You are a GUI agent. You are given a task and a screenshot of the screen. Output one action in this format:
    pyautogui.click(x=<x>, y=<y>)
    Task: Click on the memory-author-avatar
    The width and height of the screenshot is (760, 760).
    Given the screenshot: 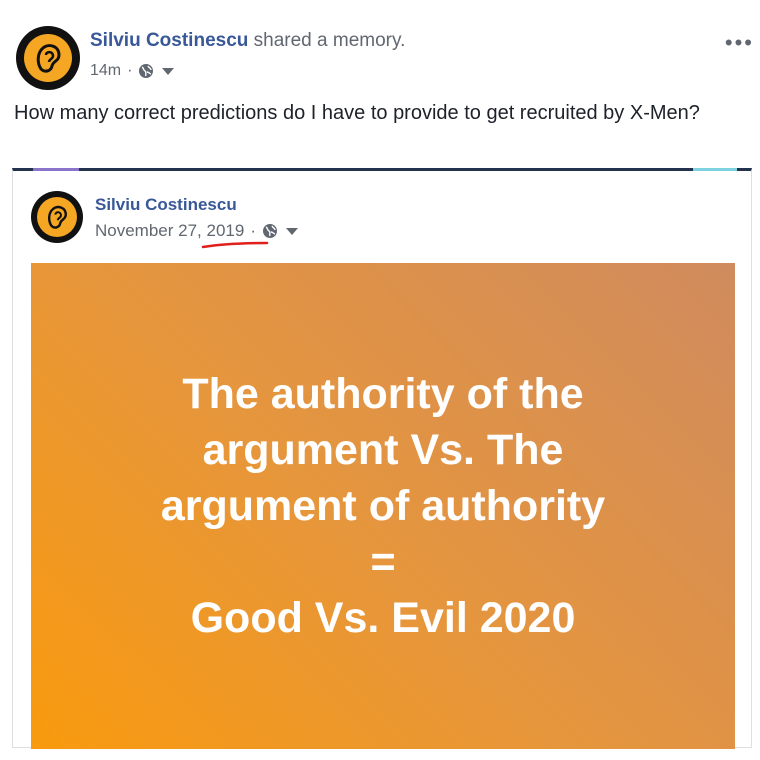 What is the action you would take?
    pyautogui.click(x=57, y=217)
    